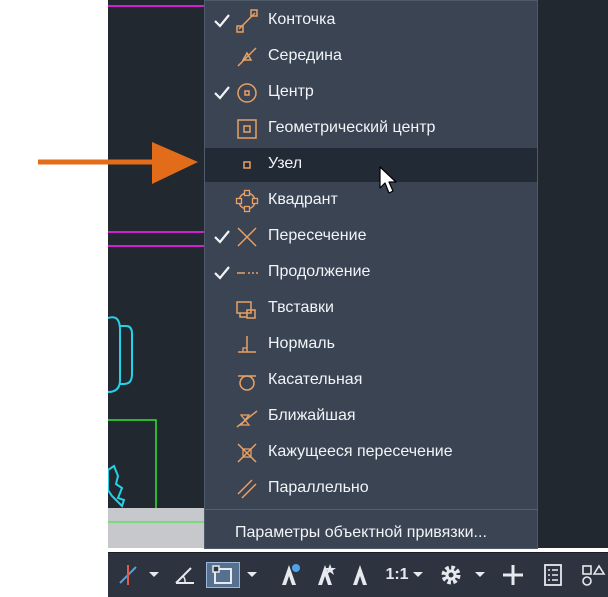 The height and width of the screenshot is (597, 608). Describe the element at coordinates (302, 19) in the screenshot. I see `object-snap-item-label: Конточка` at that location.